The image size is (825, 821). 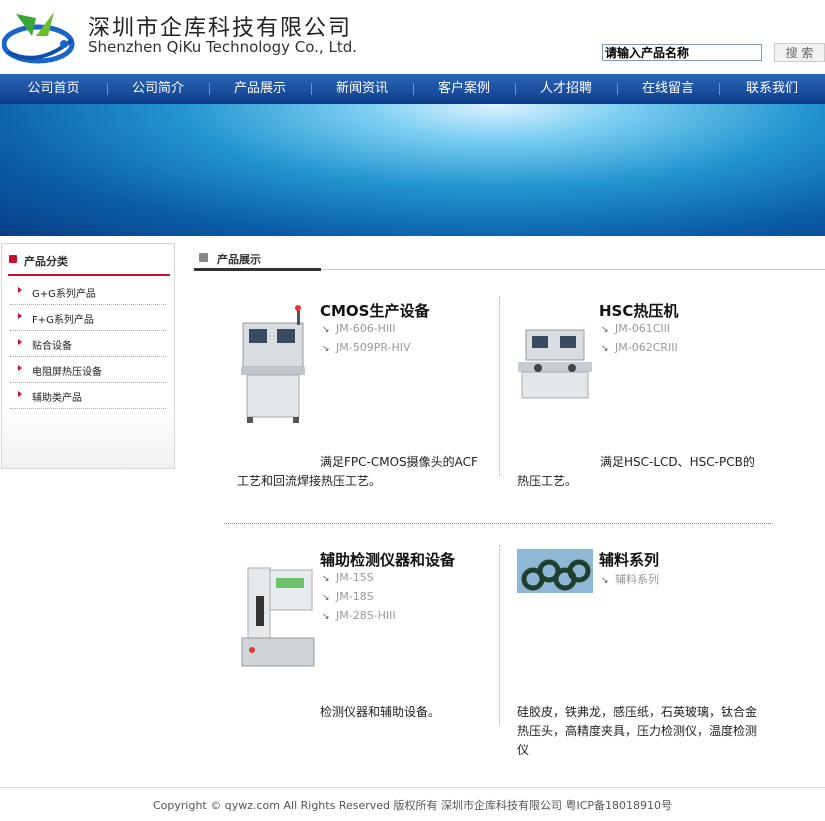 What do you see at coordinates (677, 462) in the screenshot?
I see `product-description: 满足HSC-LCD、HSC-PCB的` at bounding box center [677, 462].